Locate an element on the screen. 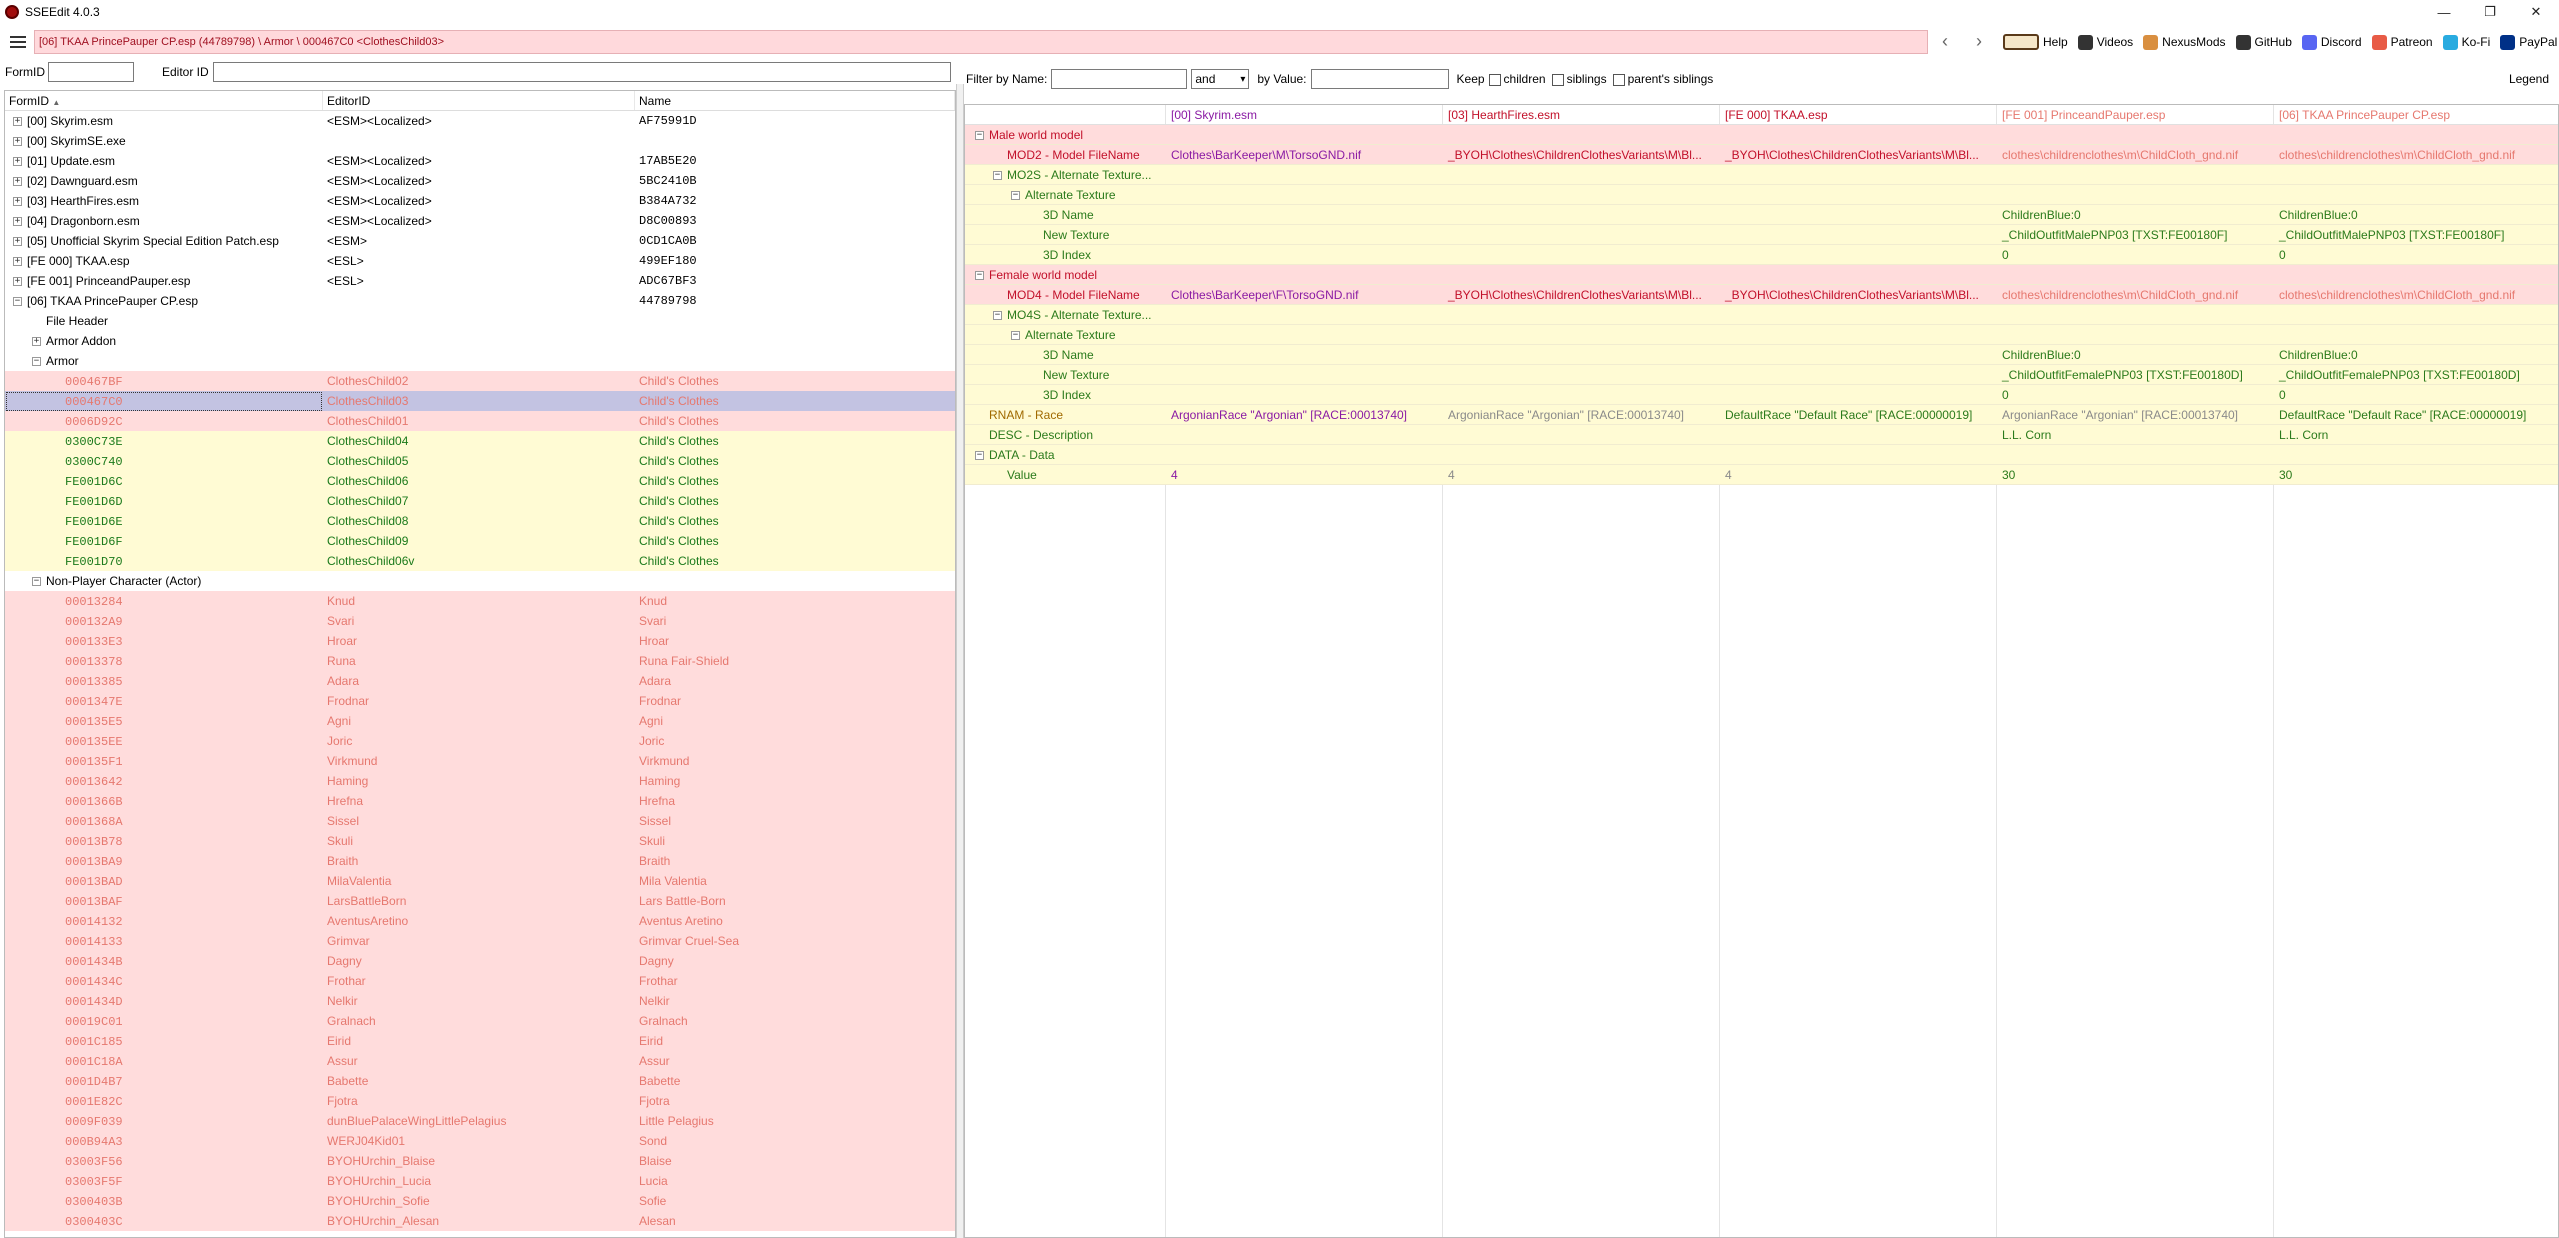 This screenshot has width=2559, height=1238. grid-column-header: [FE 001] PrinceandPauper.esp is located at coordinates (2134, 115).